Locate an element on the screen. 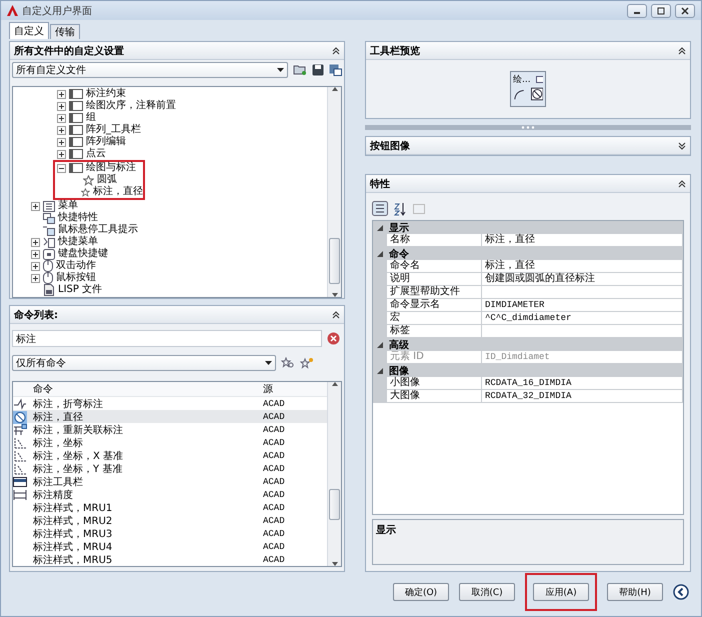 The image size is (702, 617). close-button is located at coordinates (685, 11).